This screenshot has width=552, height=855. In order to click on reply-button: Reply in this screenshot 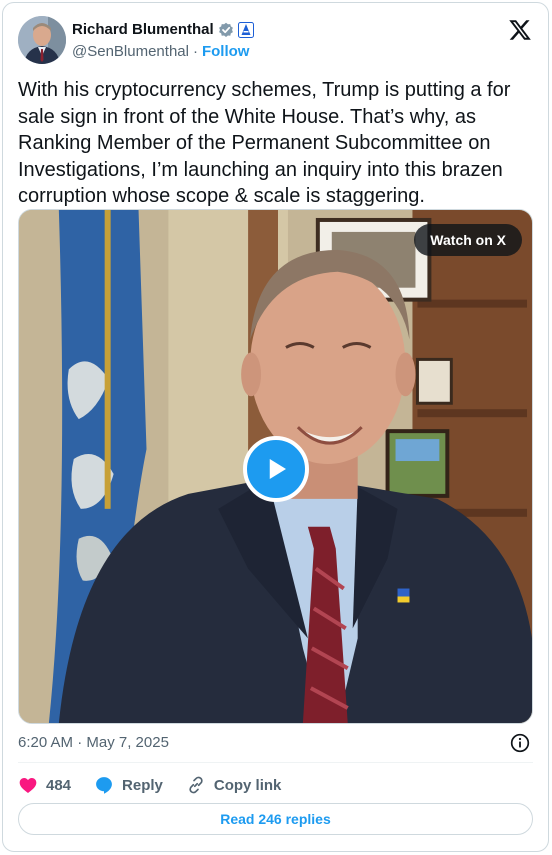, I will do `click(128, 785)`.